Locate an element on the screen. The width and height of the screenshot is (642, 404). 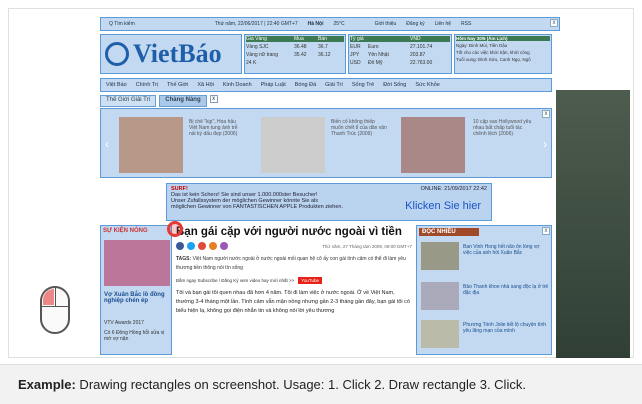
most-read-header: ĐỌC NHIỀU is located at coordinates (449, 232).